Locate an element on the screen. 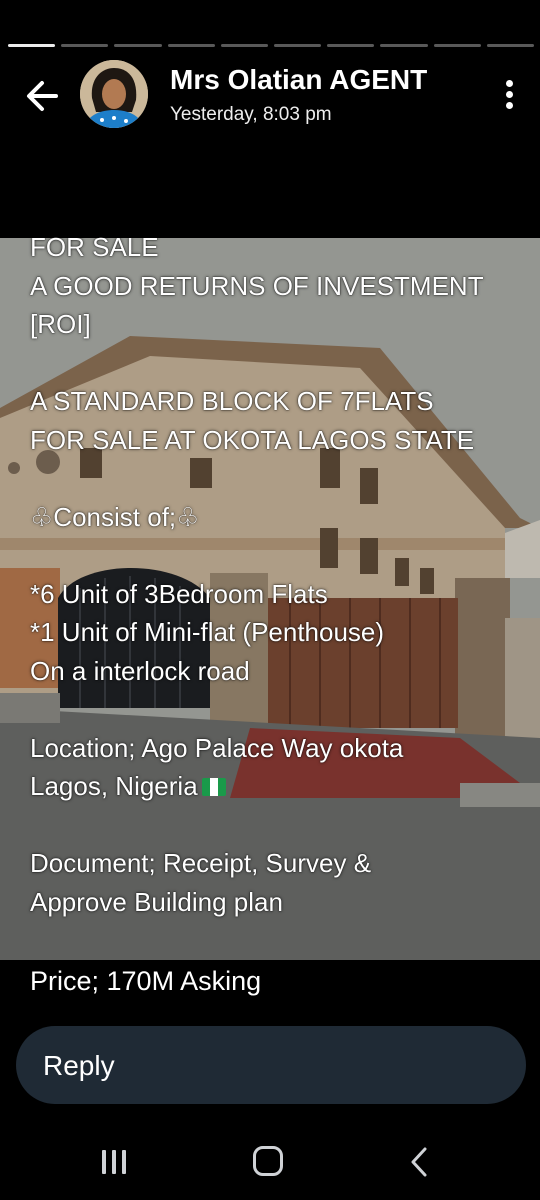 The width and height of the screenshot is (540, 1200). home-icon is located at coordinates (268, 1161).